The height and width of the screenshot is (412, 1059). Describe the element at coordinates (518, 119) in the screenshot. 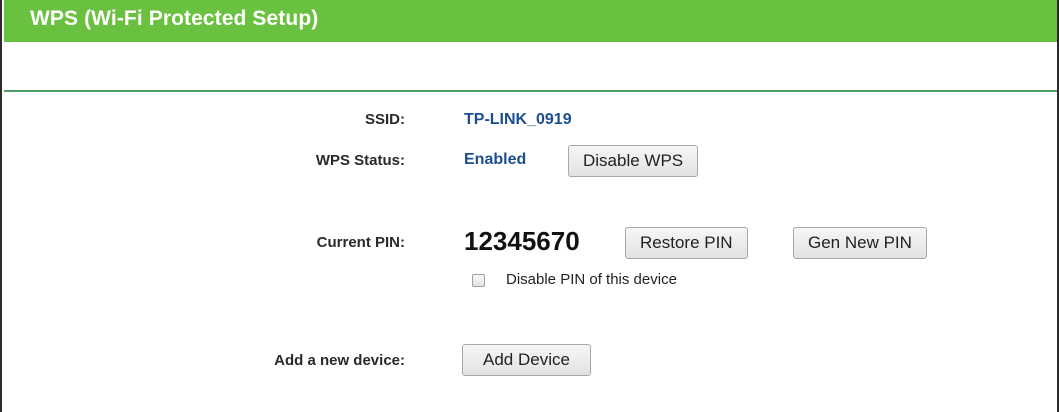

I see `ssid-value: TP-LINK_0919` at that location.